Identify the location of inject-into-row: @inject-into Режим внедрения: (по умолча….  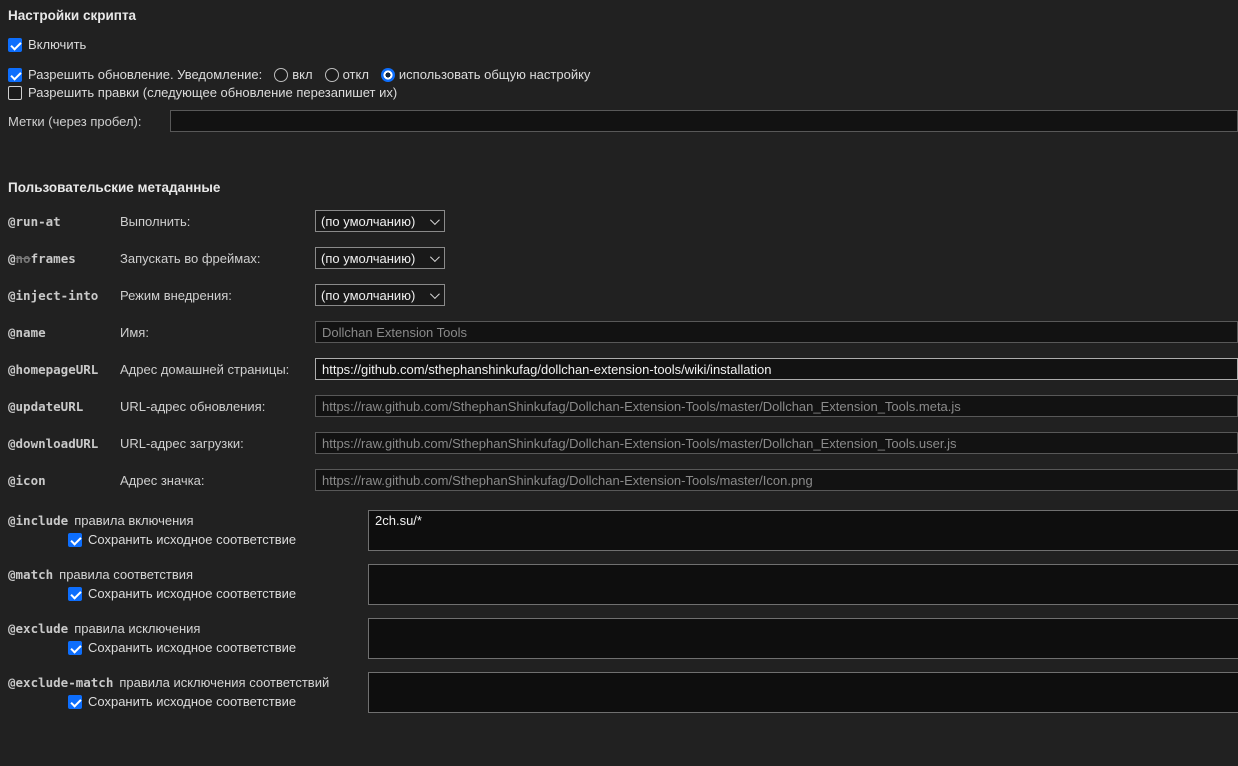
(623, 295).